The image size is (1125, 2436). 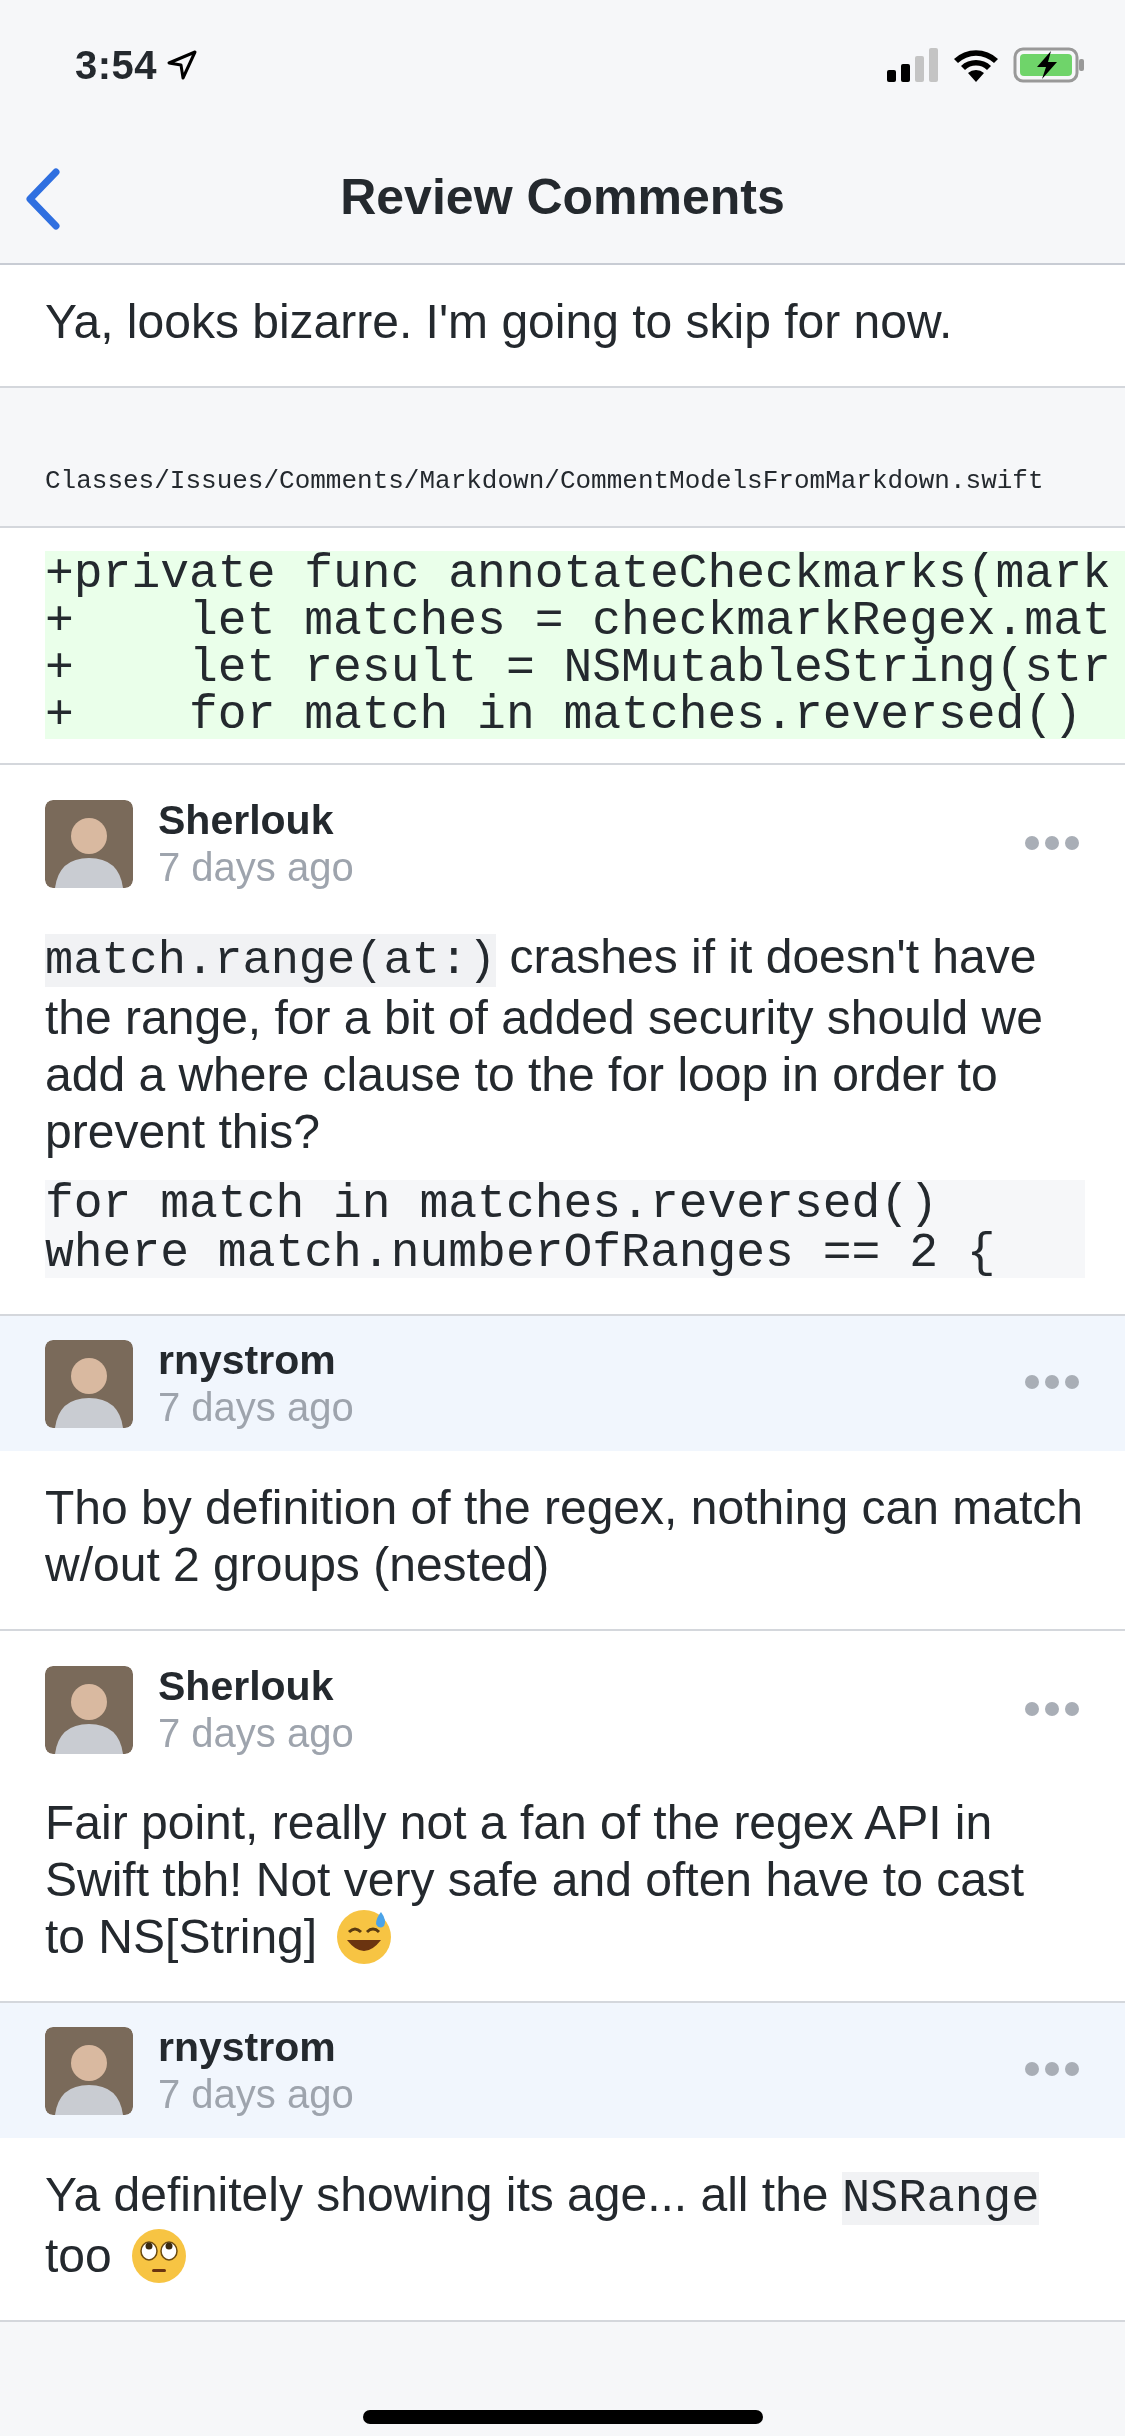 I want to click on status-time: 3:54, so click(x=116, y=65).